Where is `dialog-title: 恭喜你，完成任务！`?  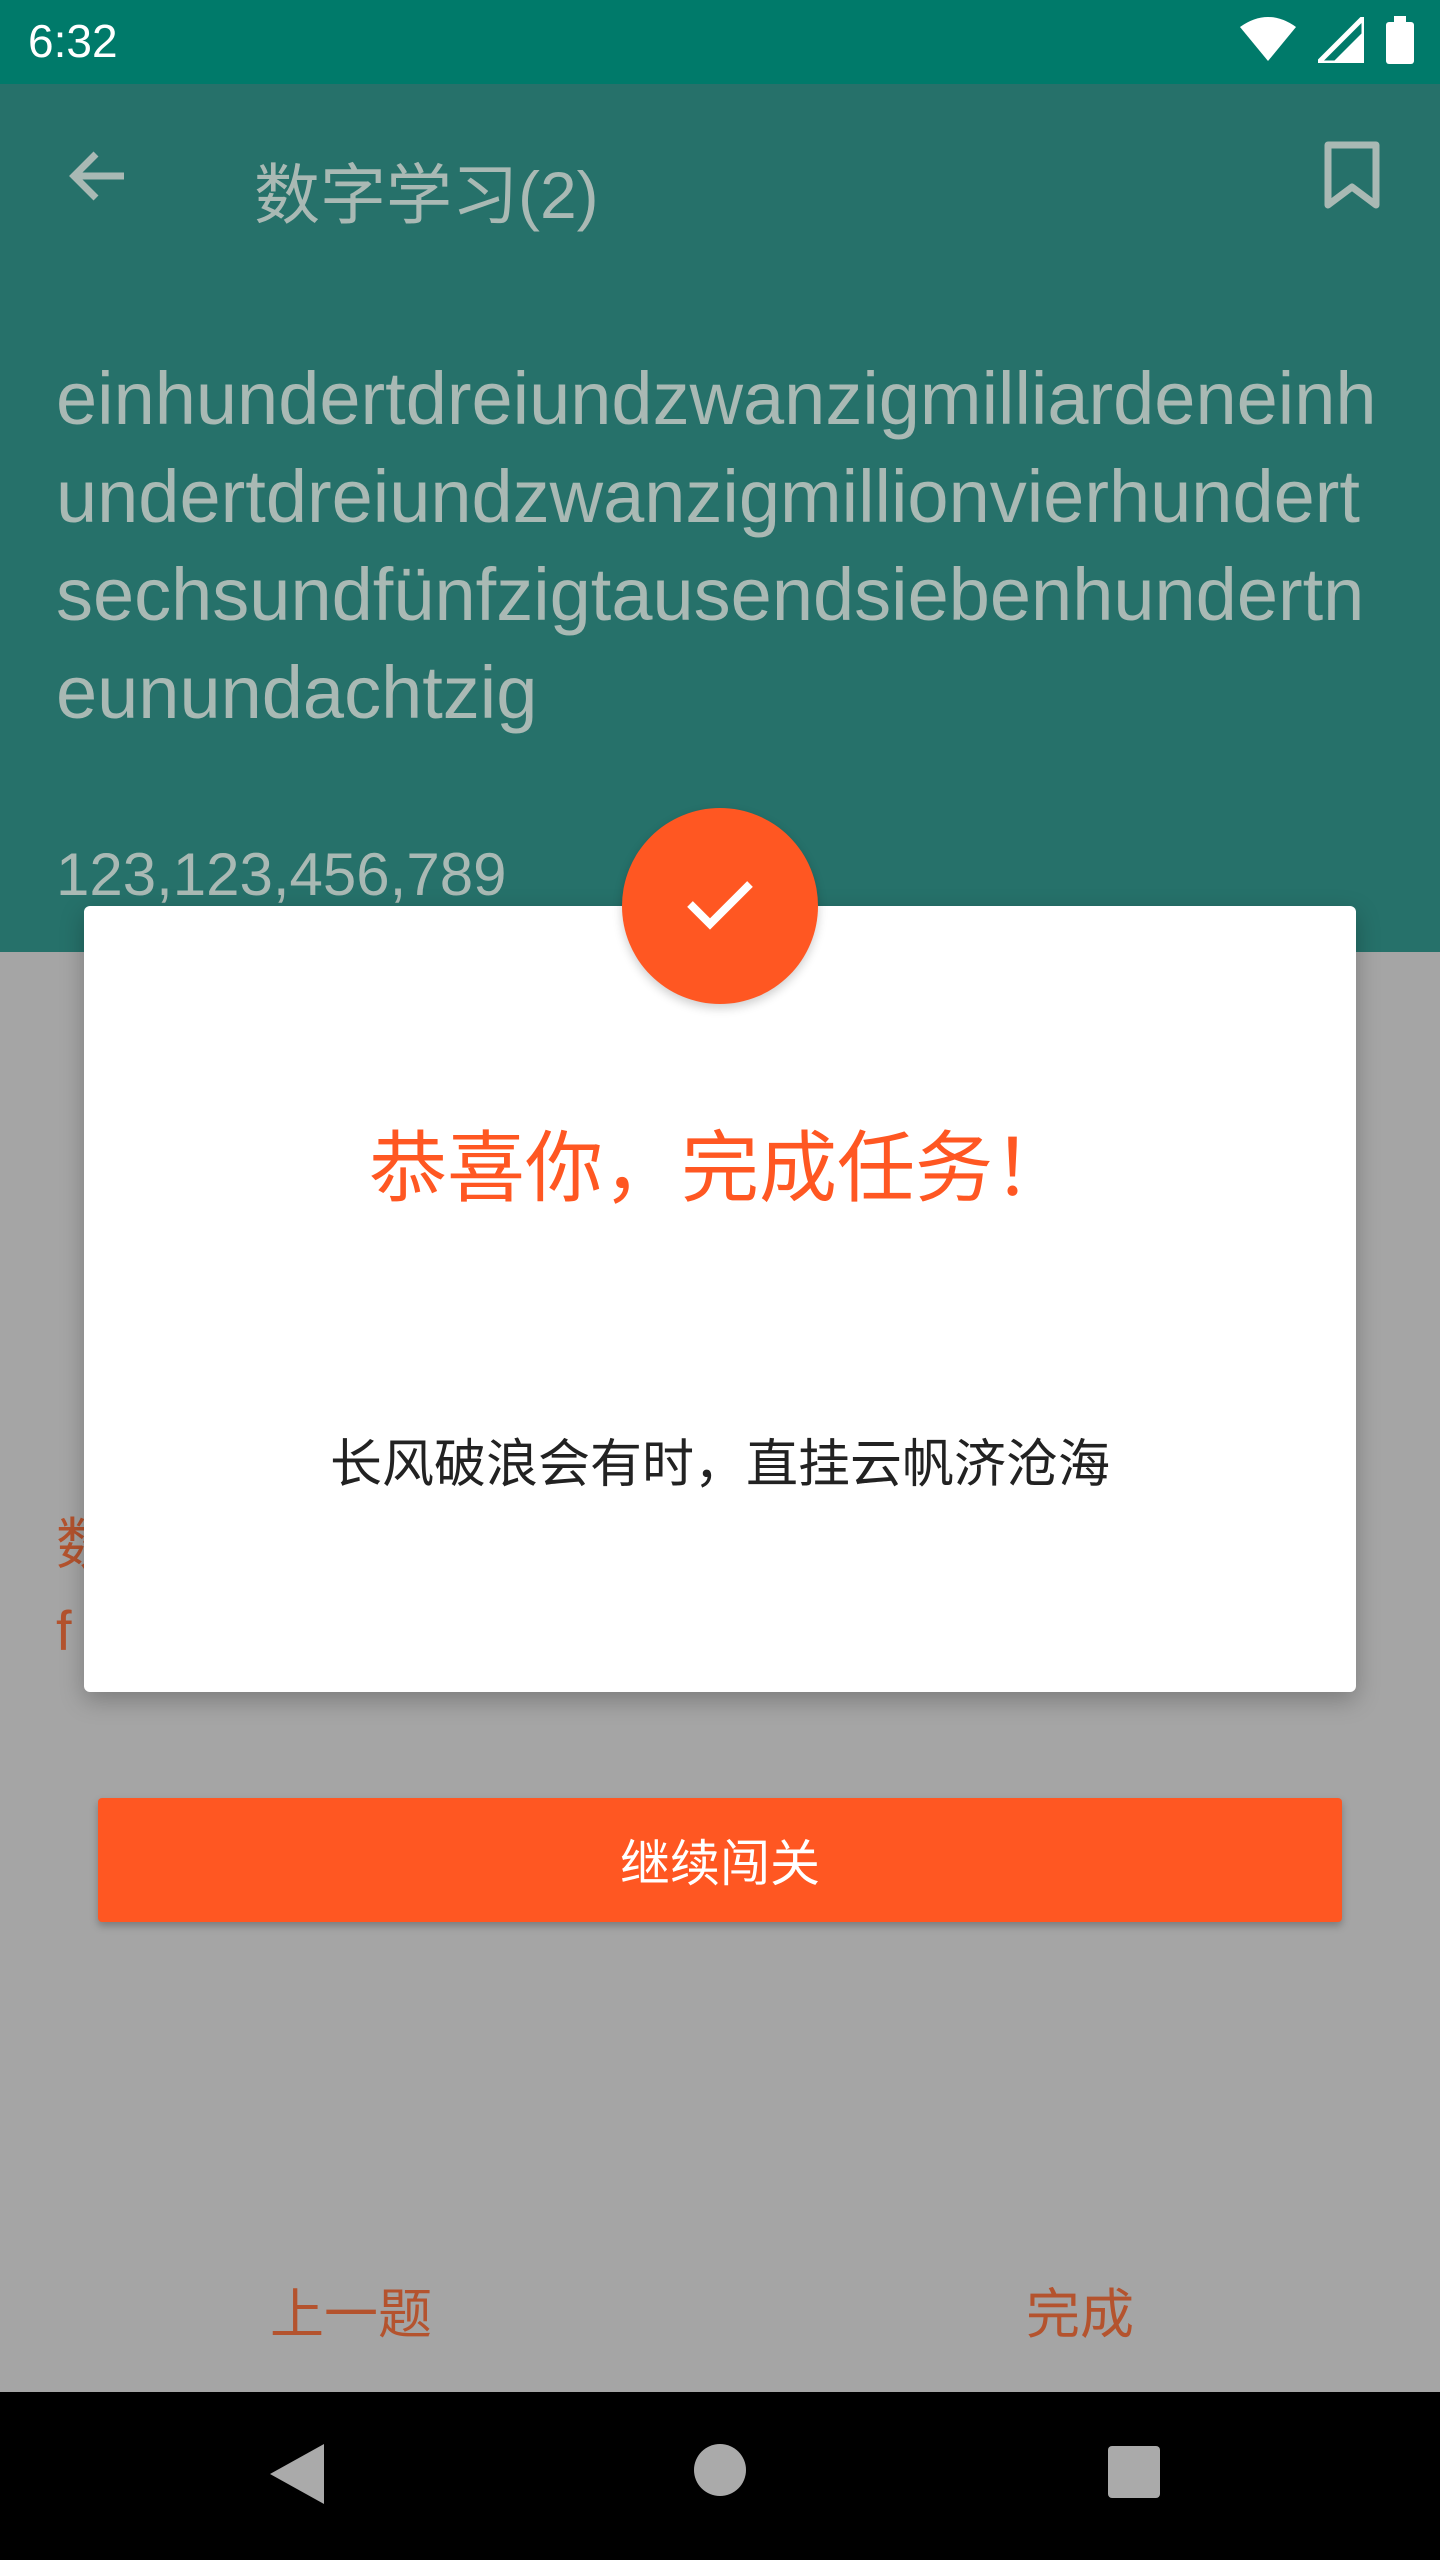
dialog-title: 恭喜你，完成任务！ is located at coordinates (719, 1169).